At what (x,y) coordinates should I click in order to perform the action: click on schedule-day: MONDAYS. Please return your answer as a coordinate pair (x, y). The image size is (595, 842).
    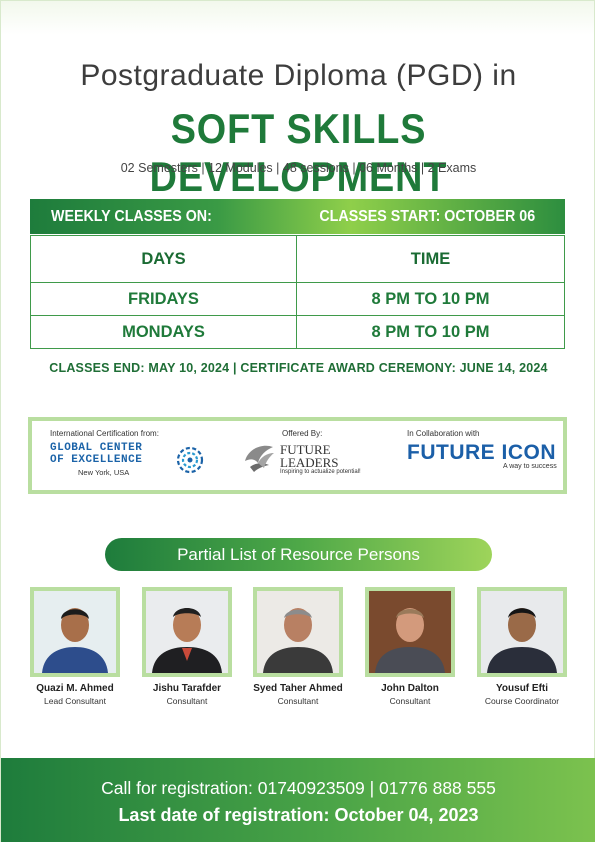
    Looking at the image, I should click on (163, 332).